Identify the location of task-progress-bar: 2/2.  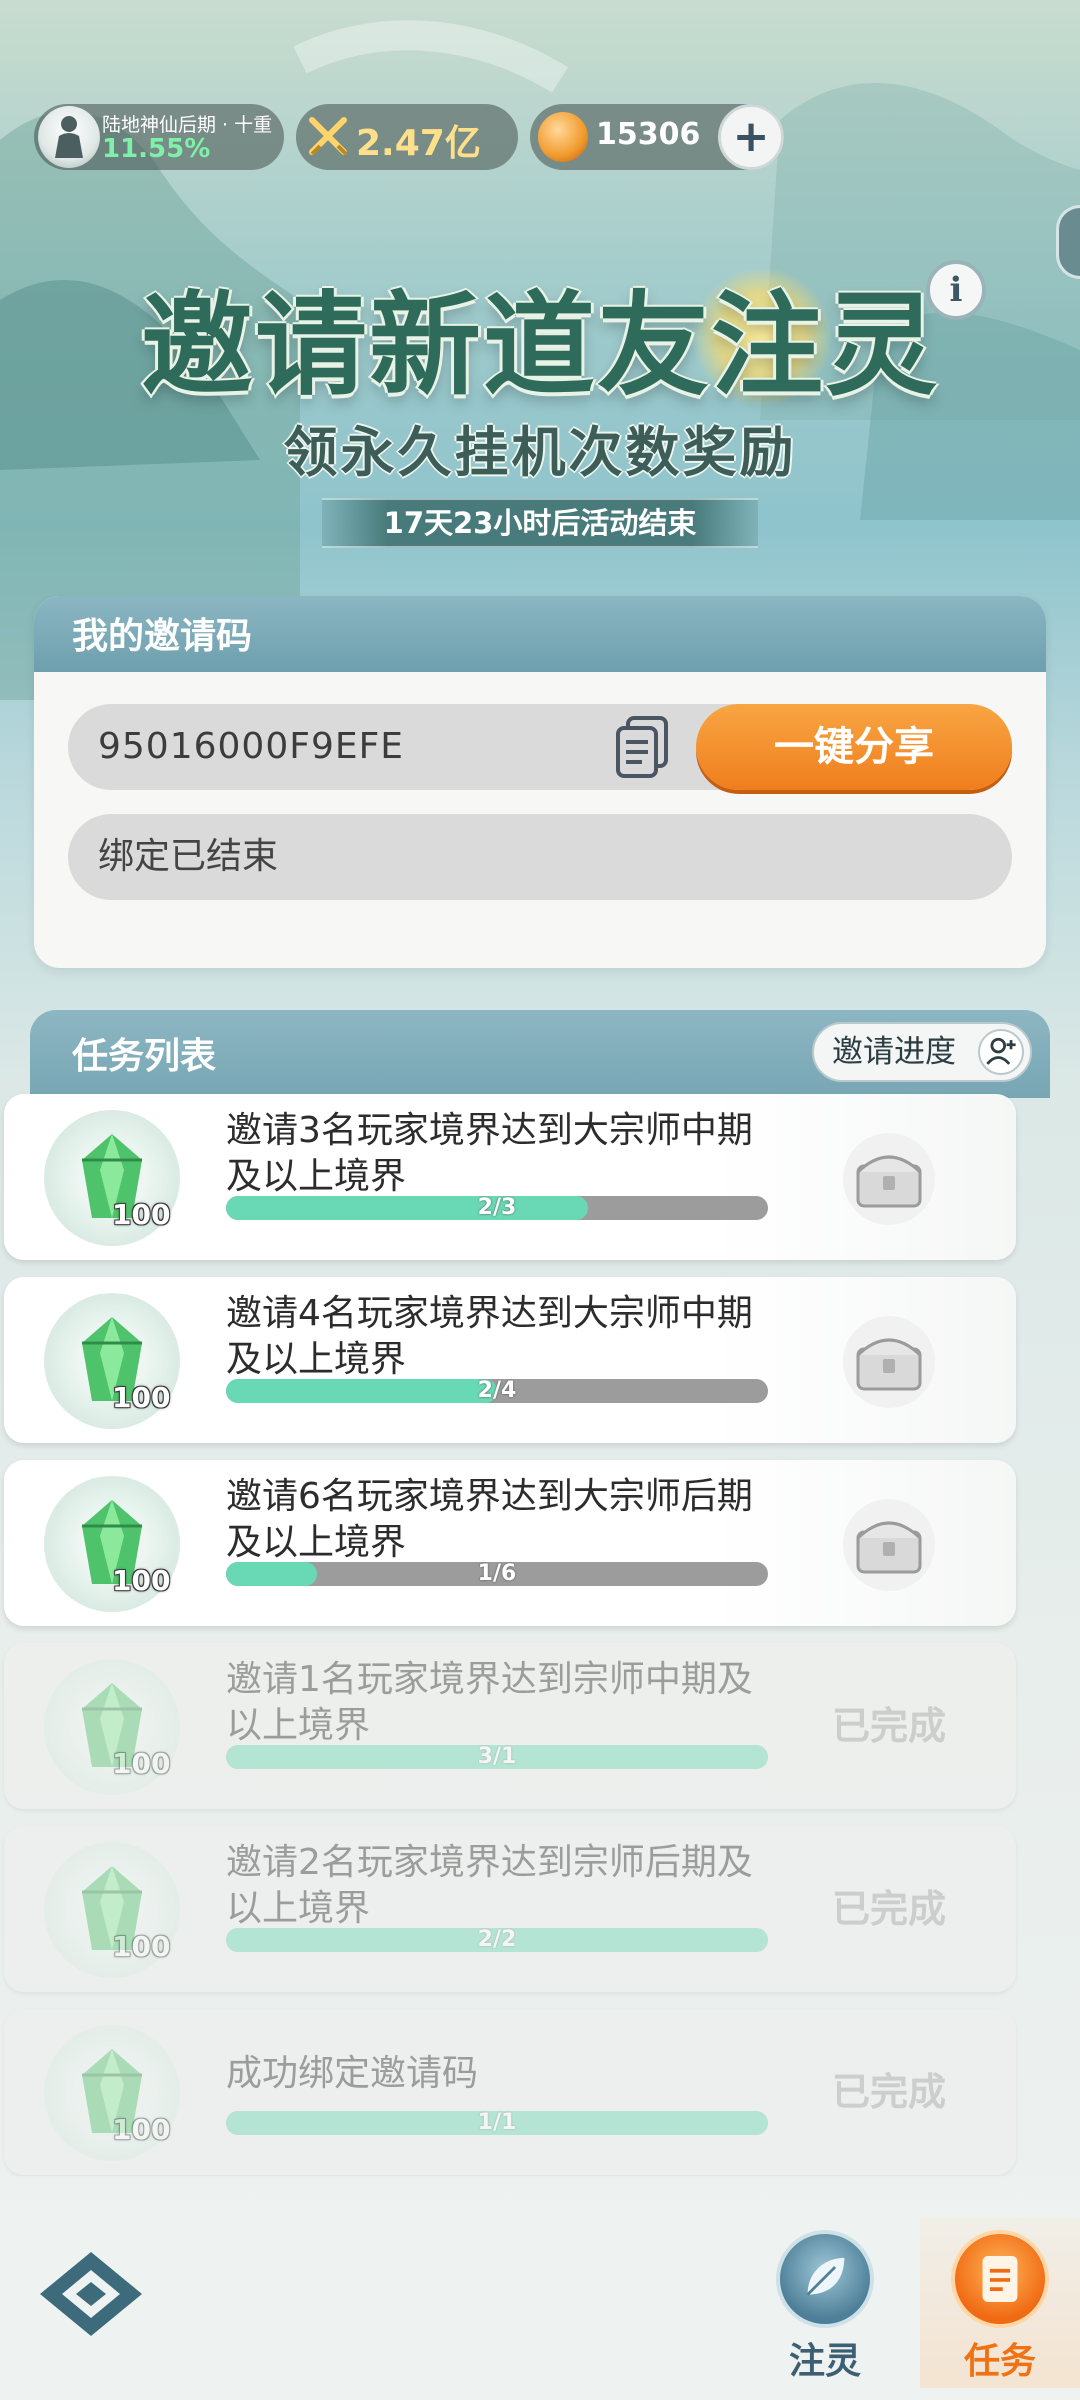
(497, 1940).